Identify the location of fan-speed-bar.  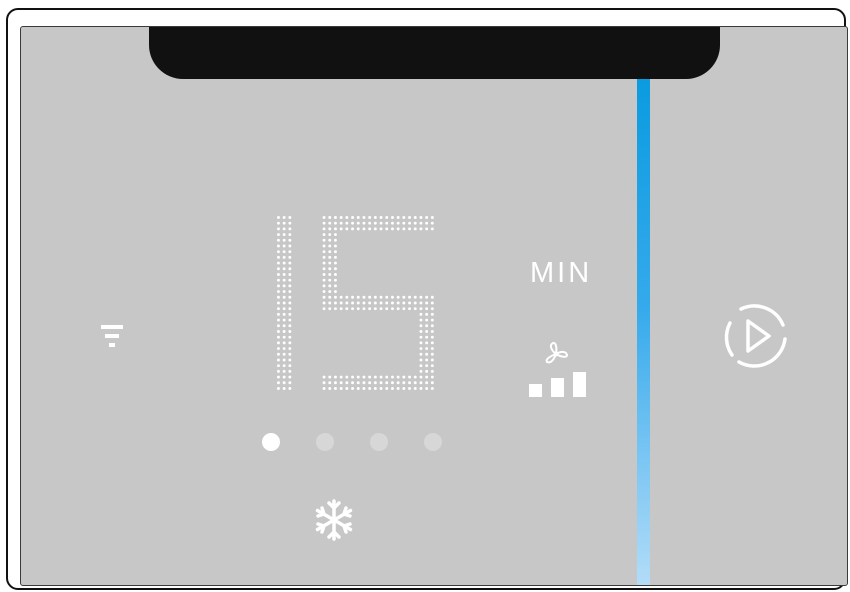
(557, 387).